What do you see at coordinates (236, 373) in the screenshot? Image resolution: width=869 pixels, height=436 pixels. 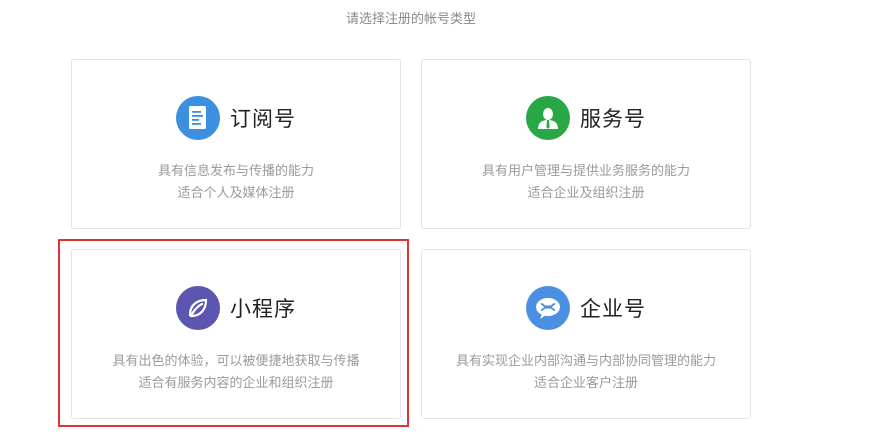 I see `card-description: 具有出色的体验，可以被便捷地获取与传播 适合有服务内容的企业和组织注册` at bounding box center [236, 373].